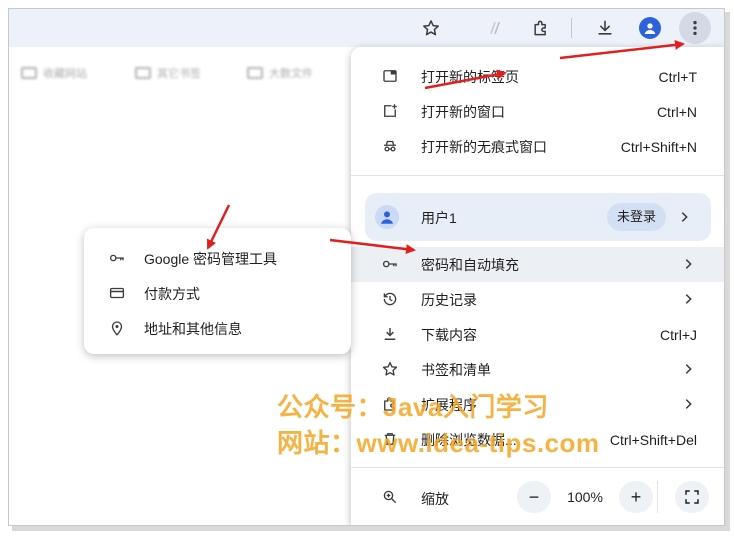  I want to click on history-icon, so click(390, 299).